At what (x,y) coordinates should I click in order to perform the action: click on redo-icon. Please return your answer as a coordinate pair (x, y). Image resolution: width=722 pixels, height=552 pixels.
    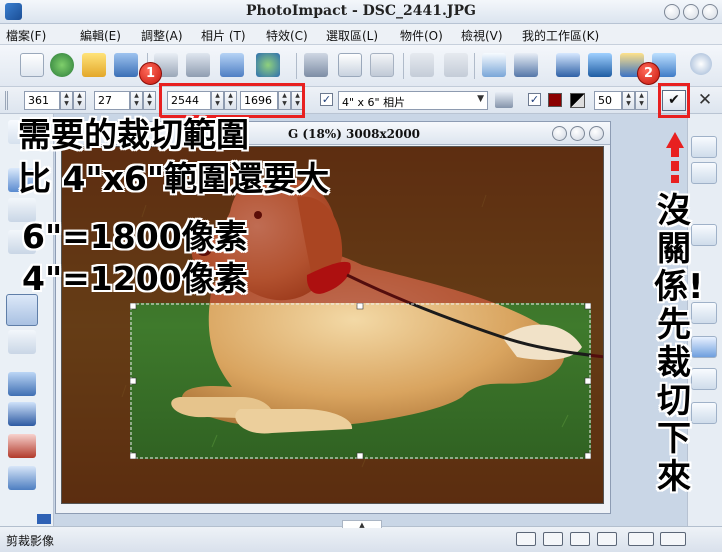
    Looking at the image, I should click on (456, 65).